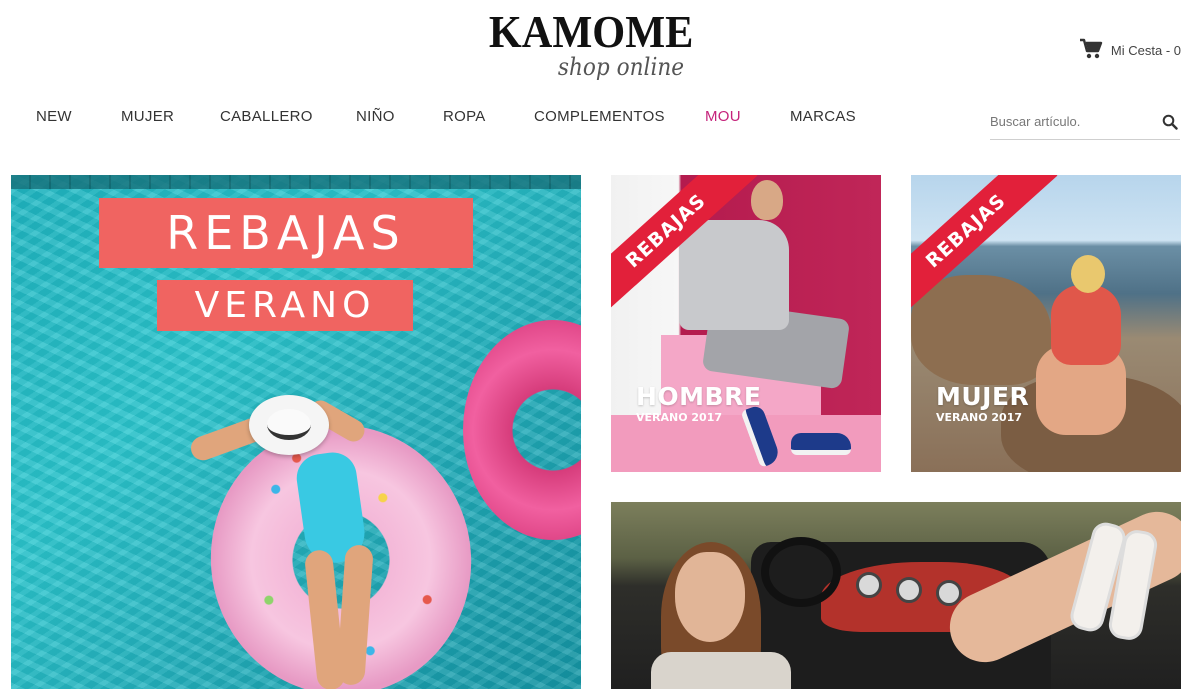  Describe the element at coordinates (679, 417) in the screenshot. I see `men-banner-subtitle: VERANO 2017` at that location.